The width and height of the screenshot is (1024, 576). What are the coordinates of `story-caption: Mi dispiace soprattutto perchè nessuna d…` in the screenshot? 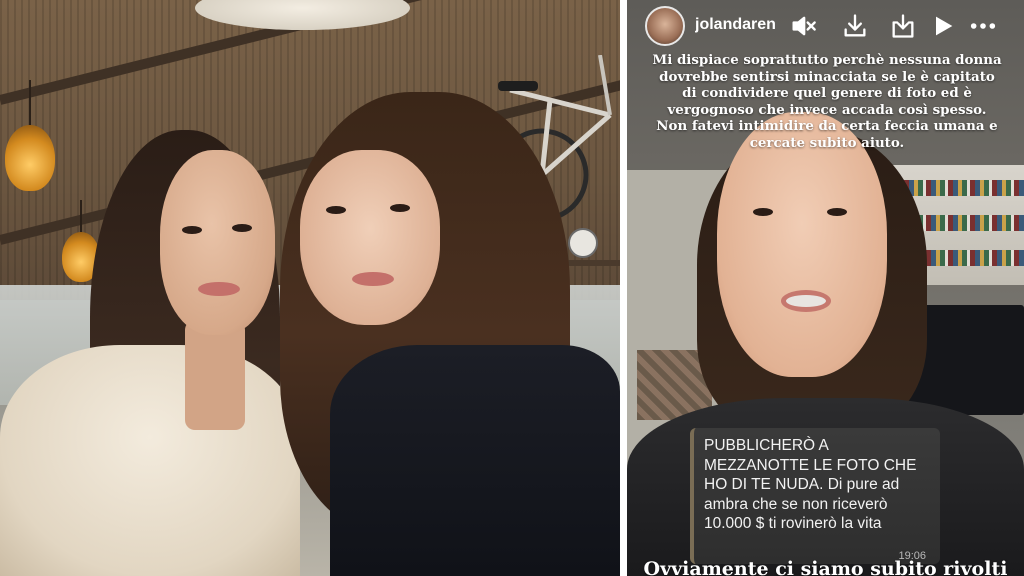 It's located at (827, 101).